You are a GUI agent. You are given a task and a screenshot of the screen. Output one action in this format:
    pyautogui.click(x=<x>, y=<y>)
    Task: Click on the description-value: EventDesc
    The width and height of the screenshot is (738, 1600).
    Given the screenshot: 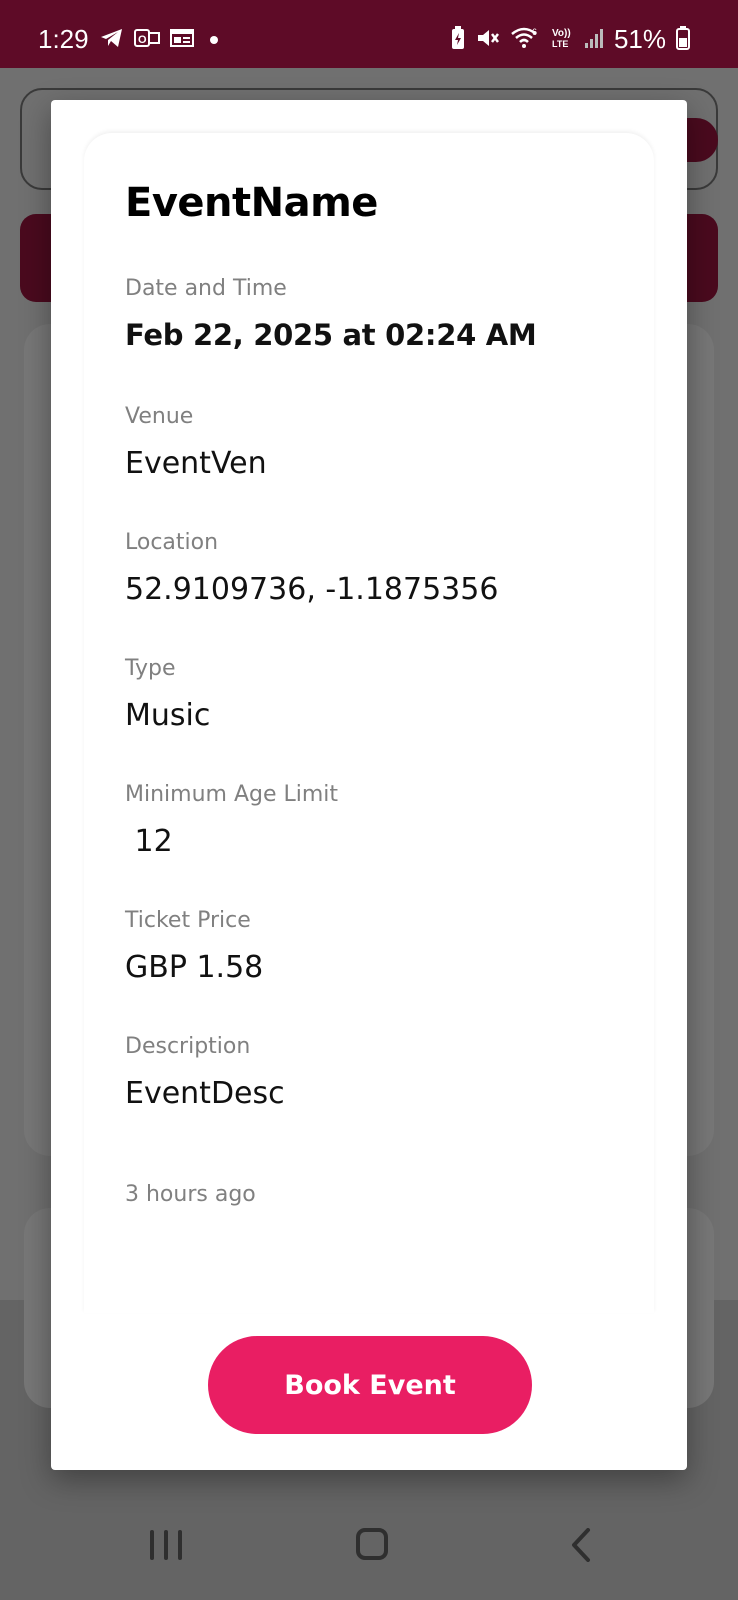 What is the action you would take?
    pyautogui.click(x=205, y=1093)
    